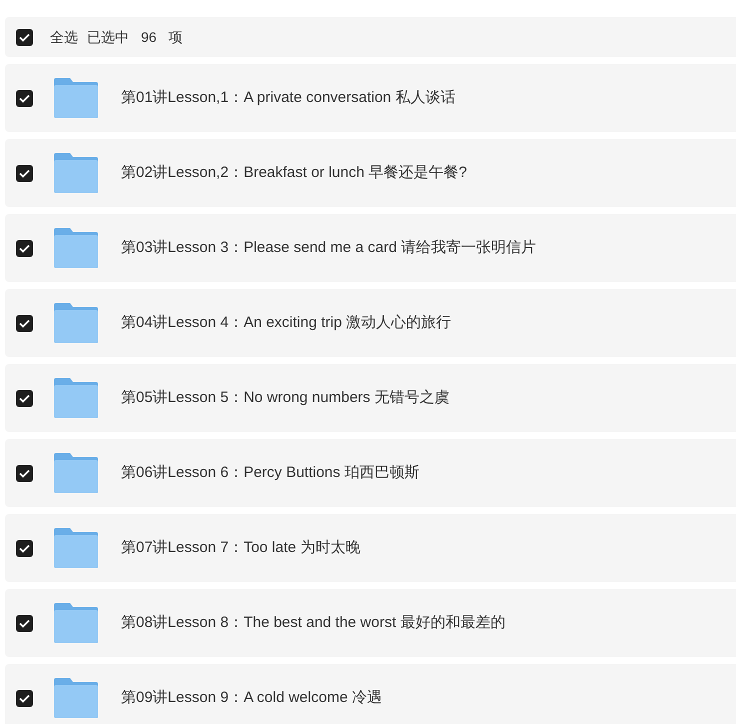  Describe the element at coordinates (270, 472) in the screenshot. I see `folder-name: 第06讲Lesson 6：Percy Buttions 珀西巴顿斯` at that location.